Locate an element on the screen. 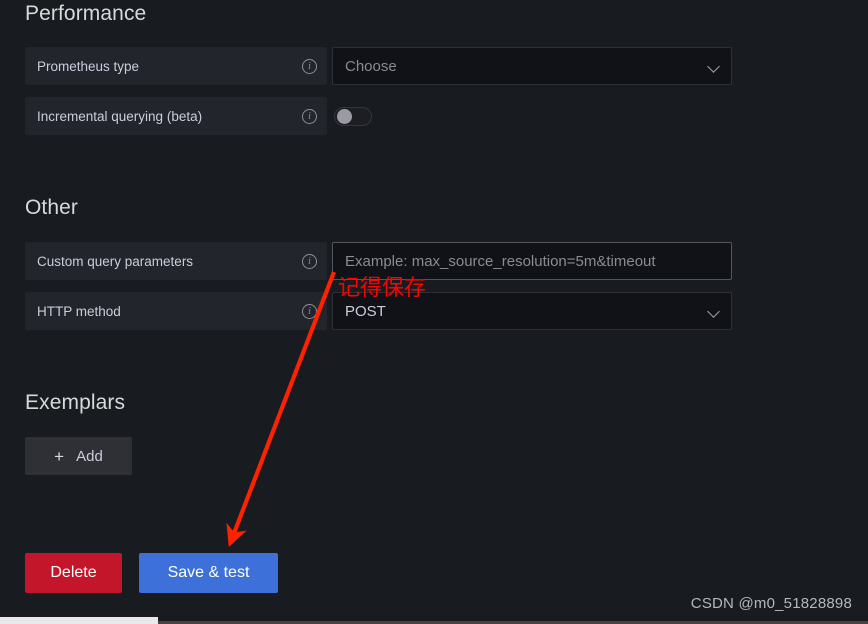 This screenshot has width=868, height=624. field-row-incremental-querying: Incremental querying (beta) i is located at coordinates (176, 116).